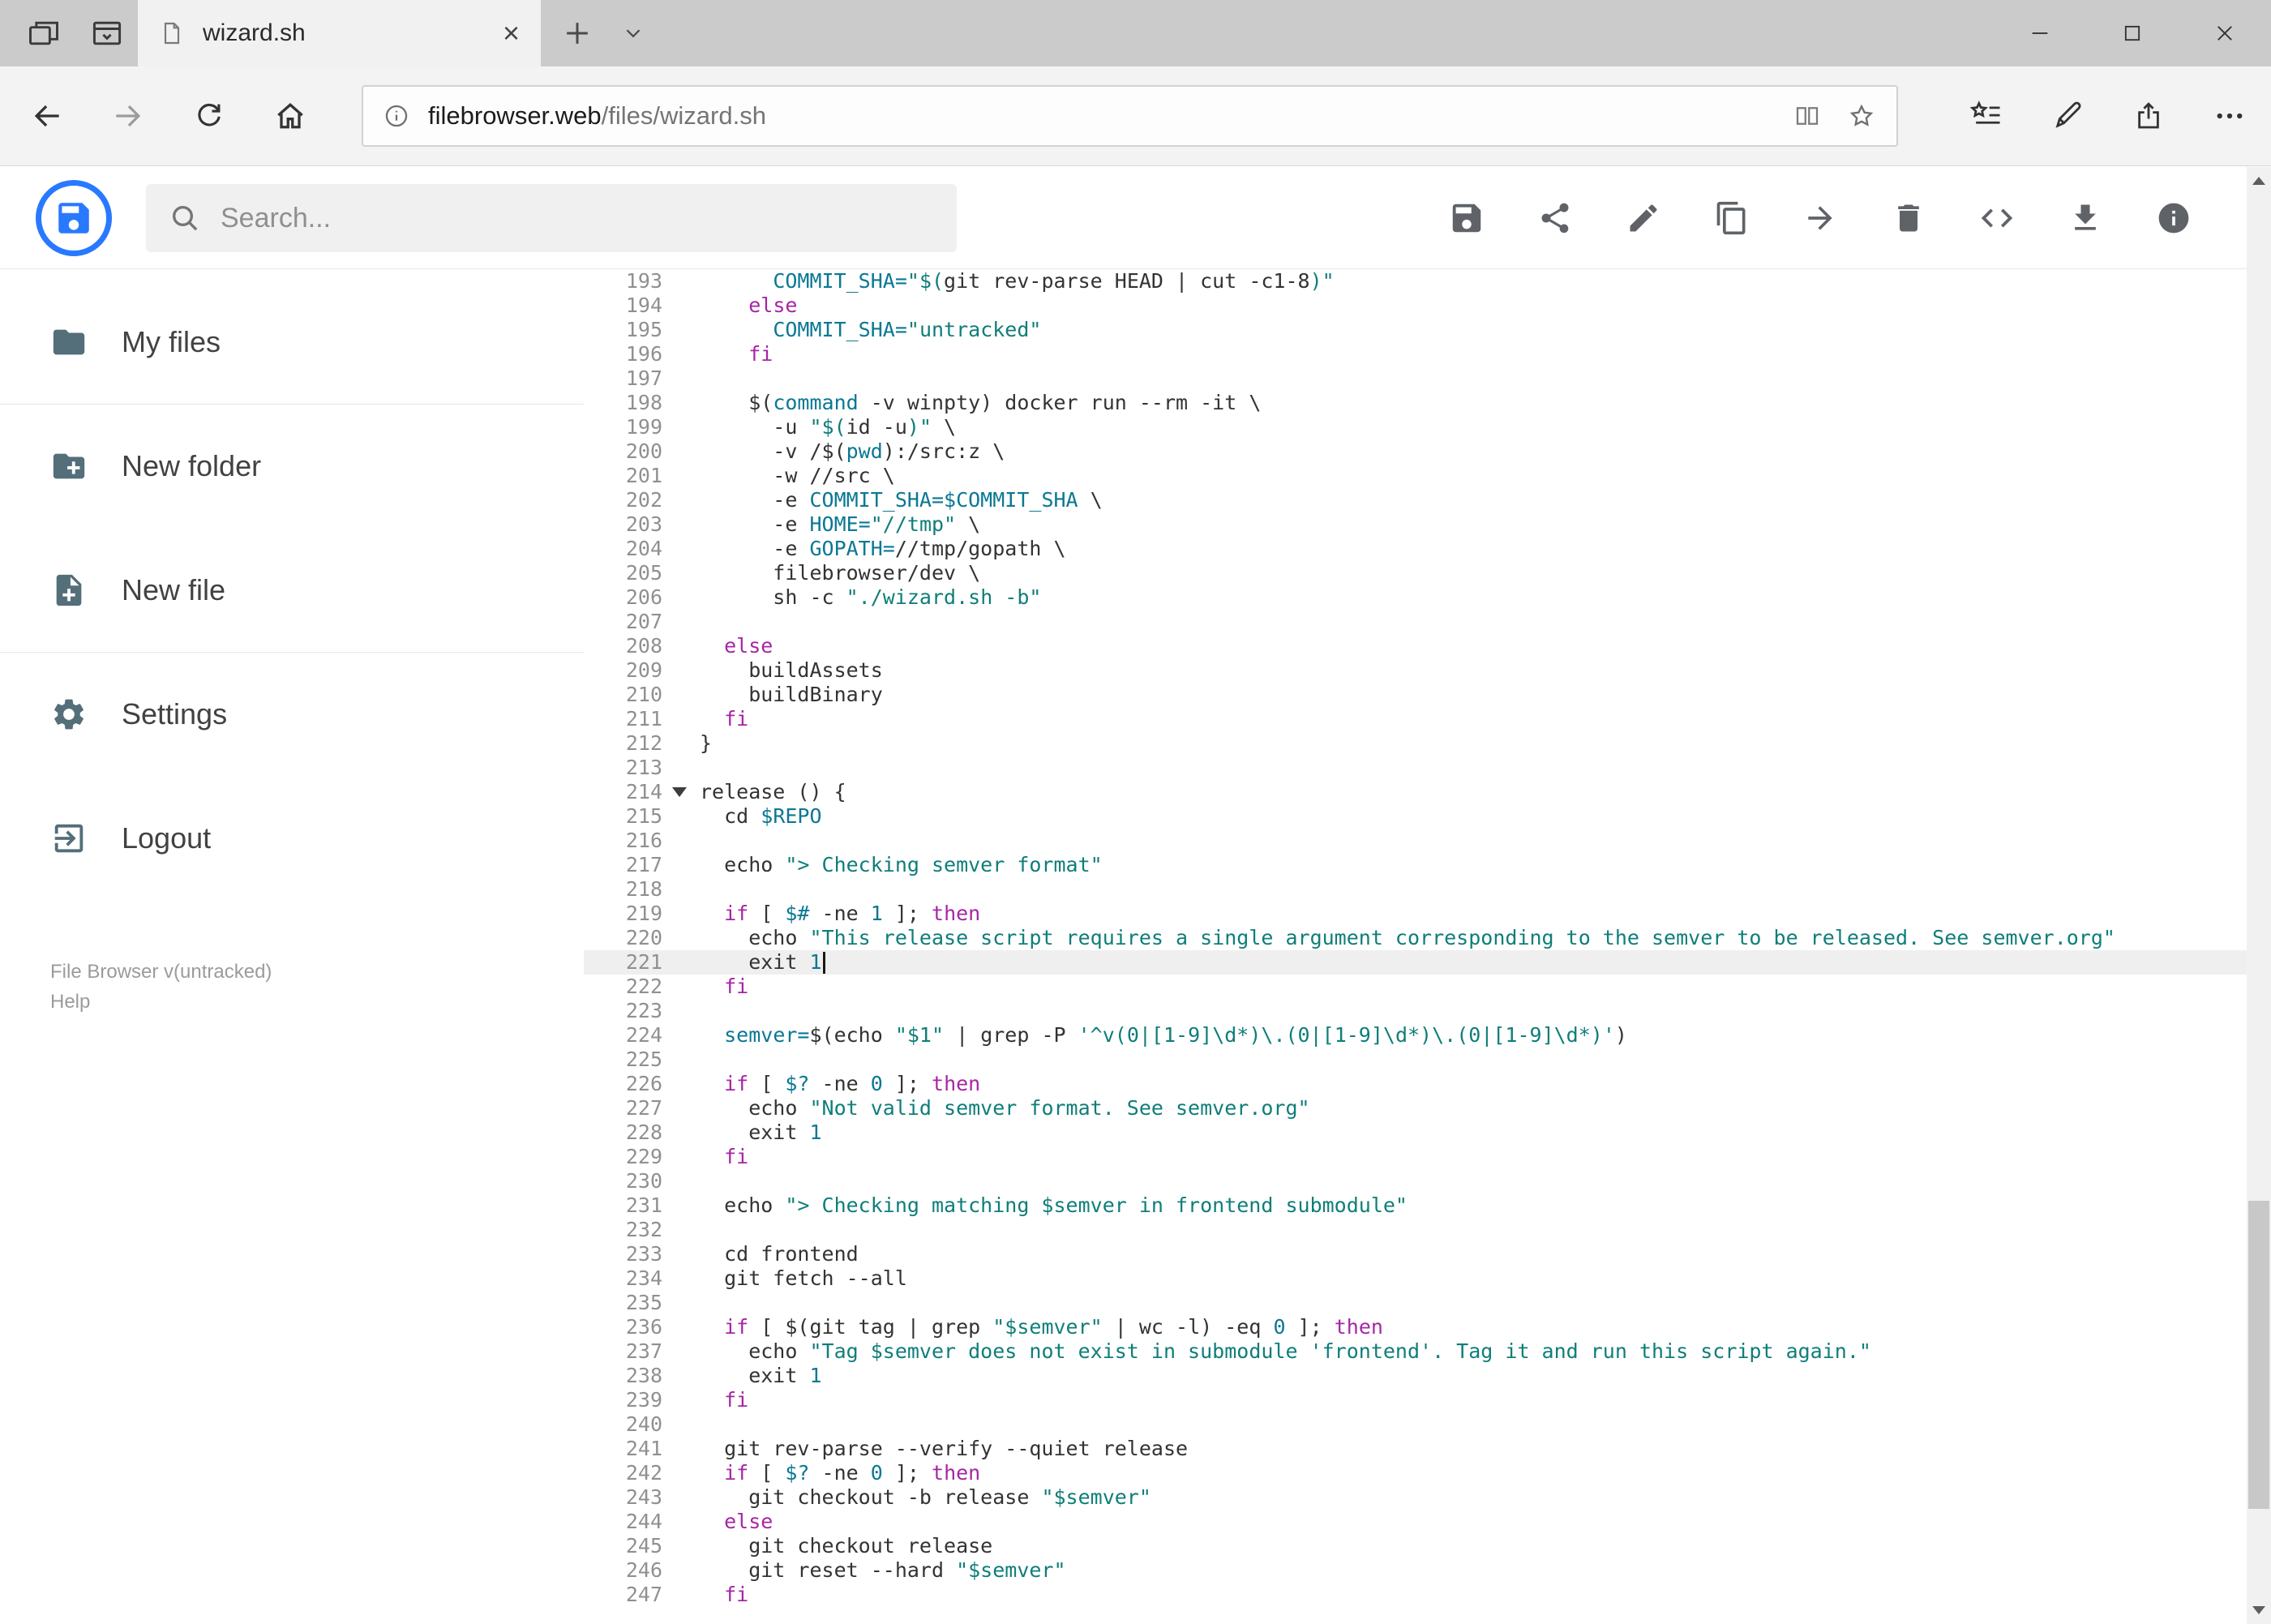 Image resolution: width=2271 pixels, height=1624 pixels. Describe the element at coordinates (2259, 896) in the screenshot. I see `page-scrollbar` at that location.